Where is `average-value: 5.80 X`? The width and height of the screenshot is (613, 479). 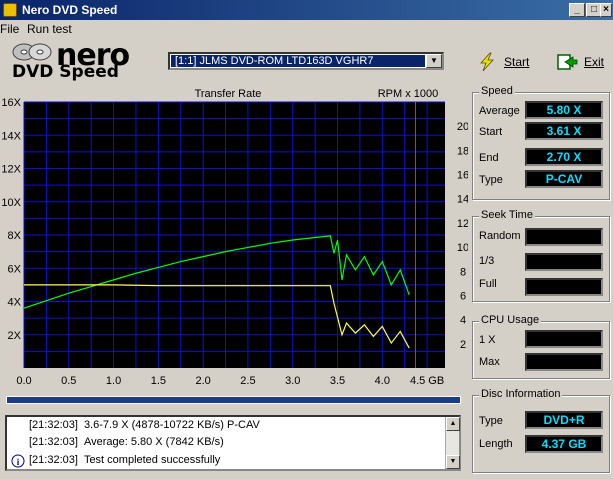 average-value: 5.80 X is located at coordinates (564, 110).